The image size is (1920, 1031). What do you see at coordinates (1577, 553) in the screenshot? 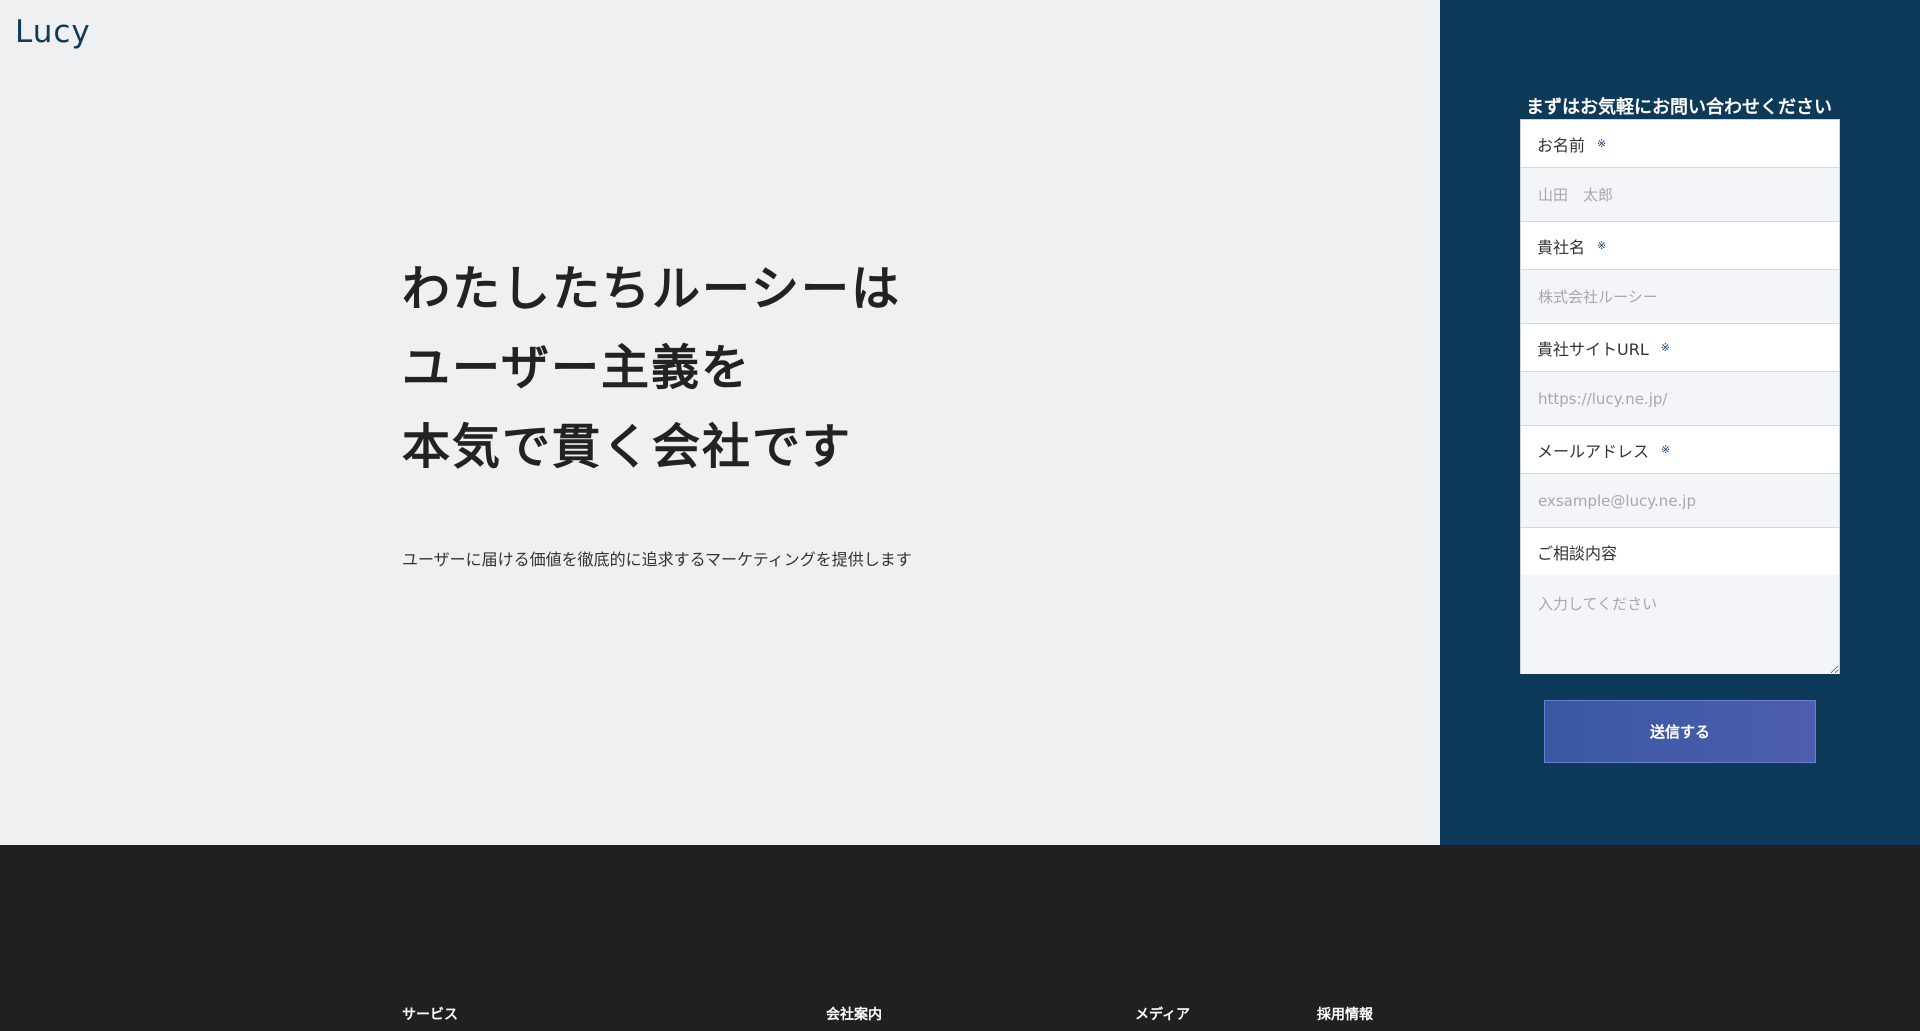
I see `inquiry-label-text: ご相談内容` at bounding box center [1577, 553].